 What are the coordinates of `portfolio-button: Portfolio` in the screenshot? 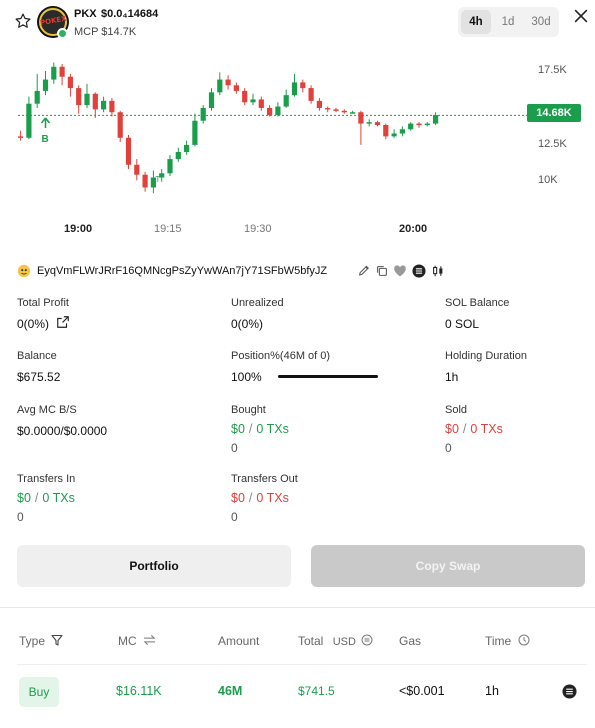 It's located at (154, 566).